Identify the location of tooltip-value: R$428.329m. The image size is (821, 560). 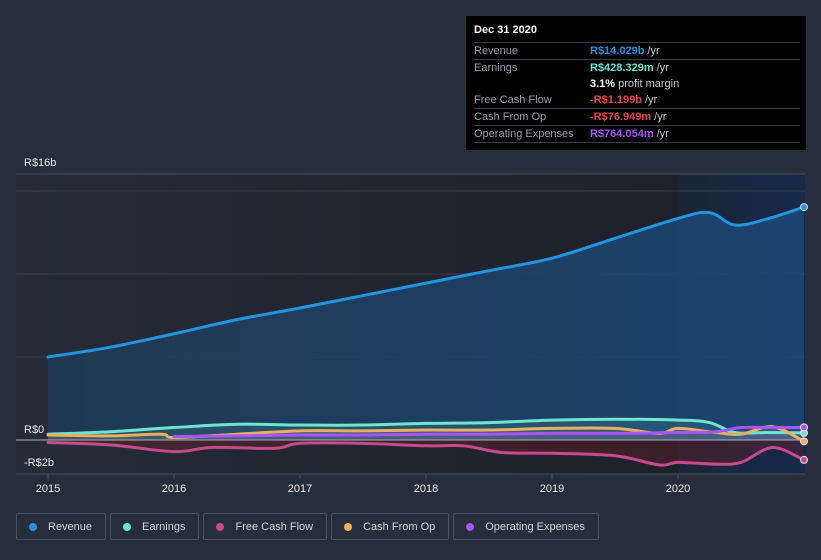
(622, 68).